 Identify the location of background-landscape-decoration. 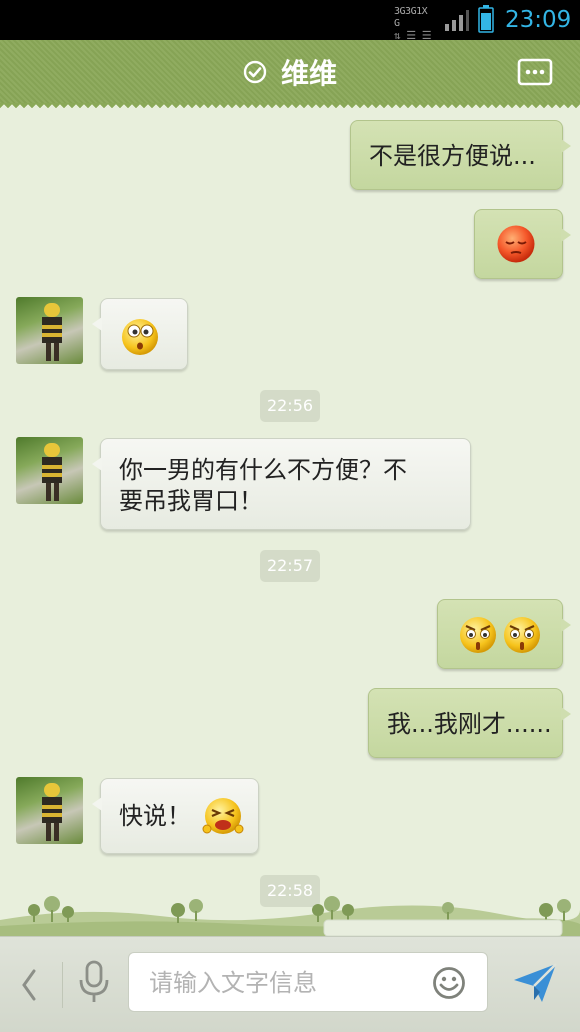
(290, 916).